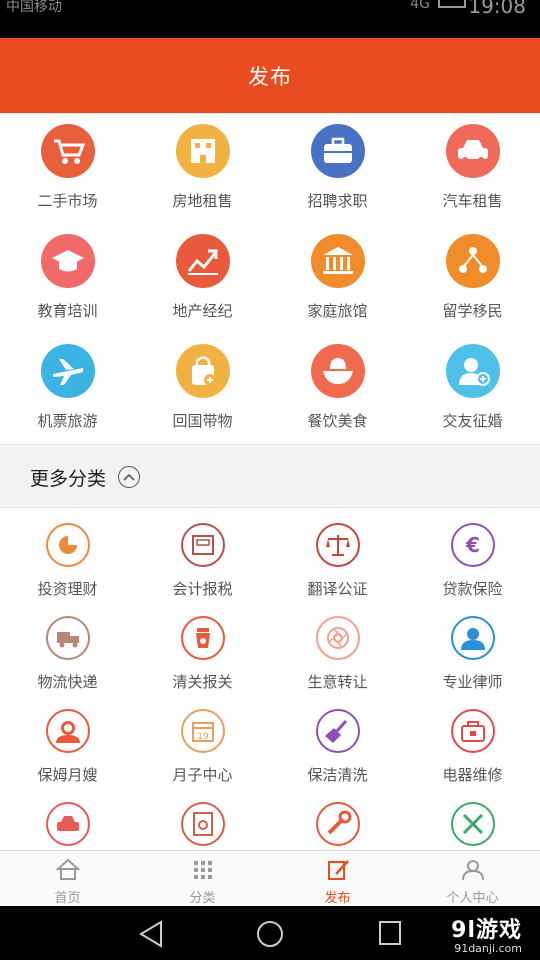 The height and width of the screenshot is (960, 540). Describe the element at coordinates (337, 824) in the screenshot. I see `wrench-icon` at that location.